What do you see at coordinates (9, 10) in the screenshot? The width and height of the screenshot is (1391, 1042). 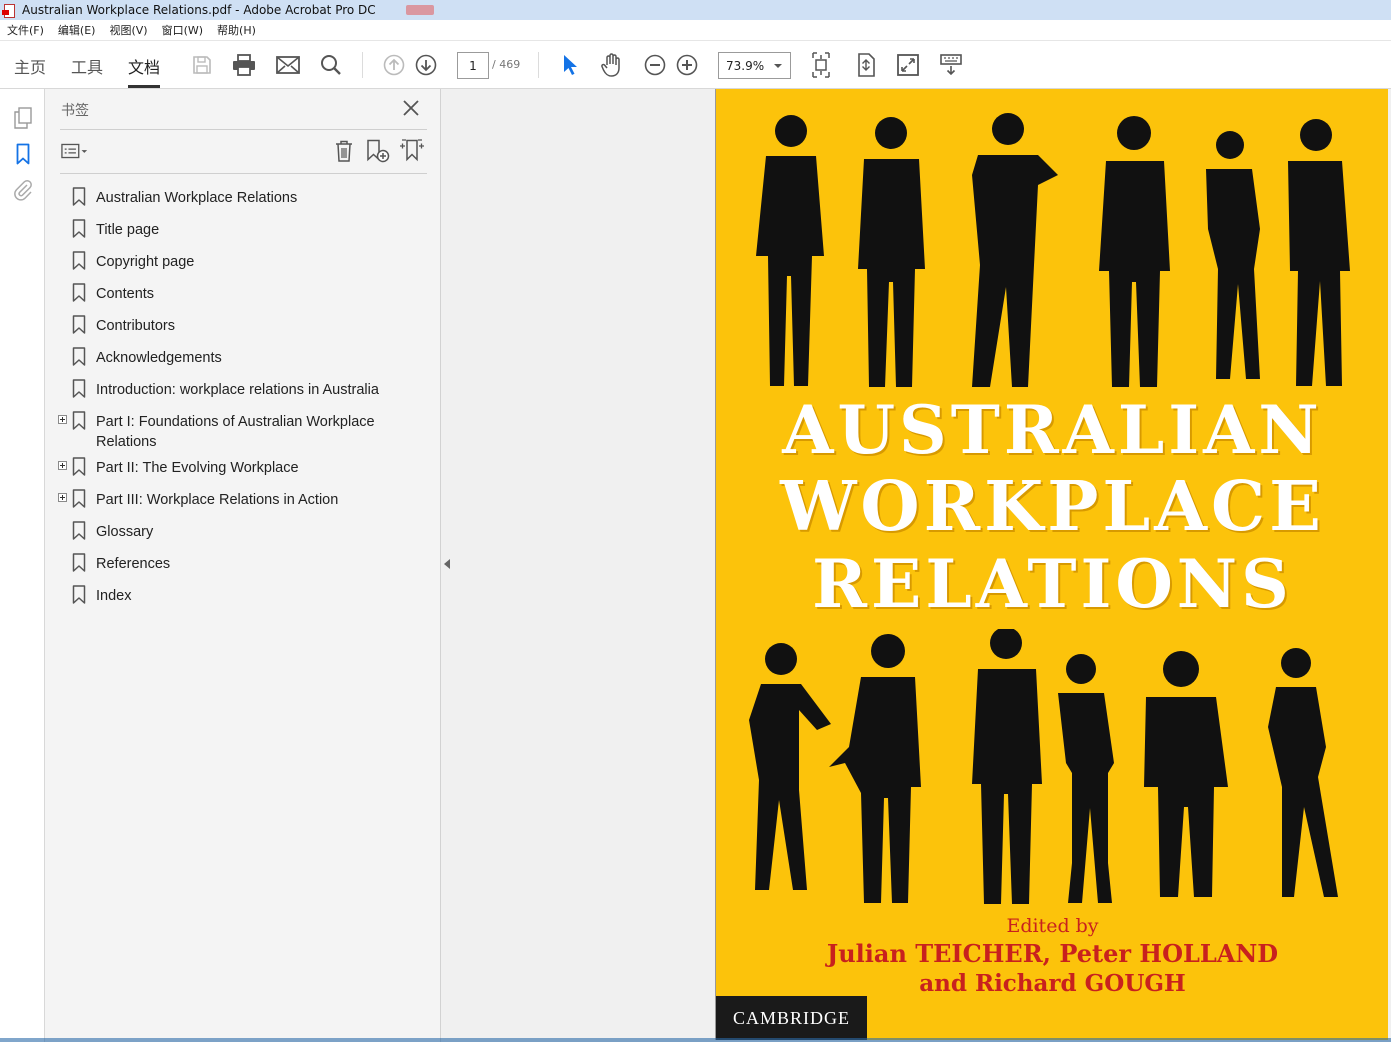 I see `acrobat-pdf-icon` at bounding box center [9, 10].